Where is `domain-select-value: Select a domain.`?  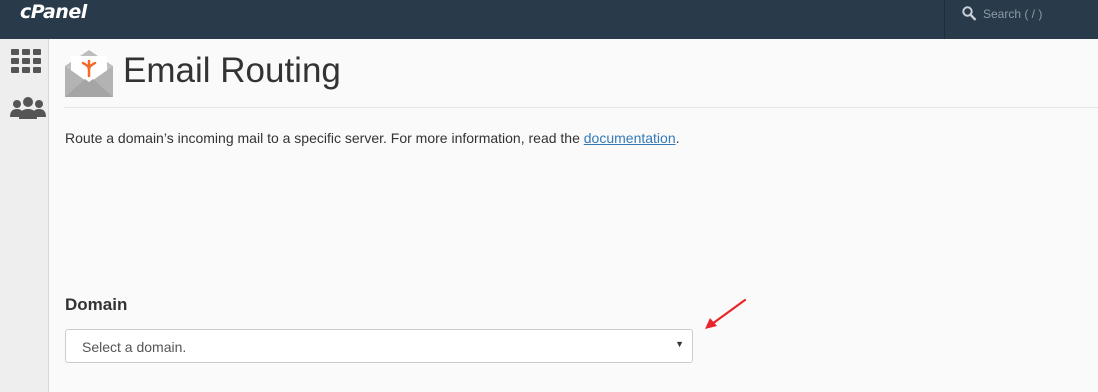
domain-select-value: Select a domain. is located at coordinates (134, 347).